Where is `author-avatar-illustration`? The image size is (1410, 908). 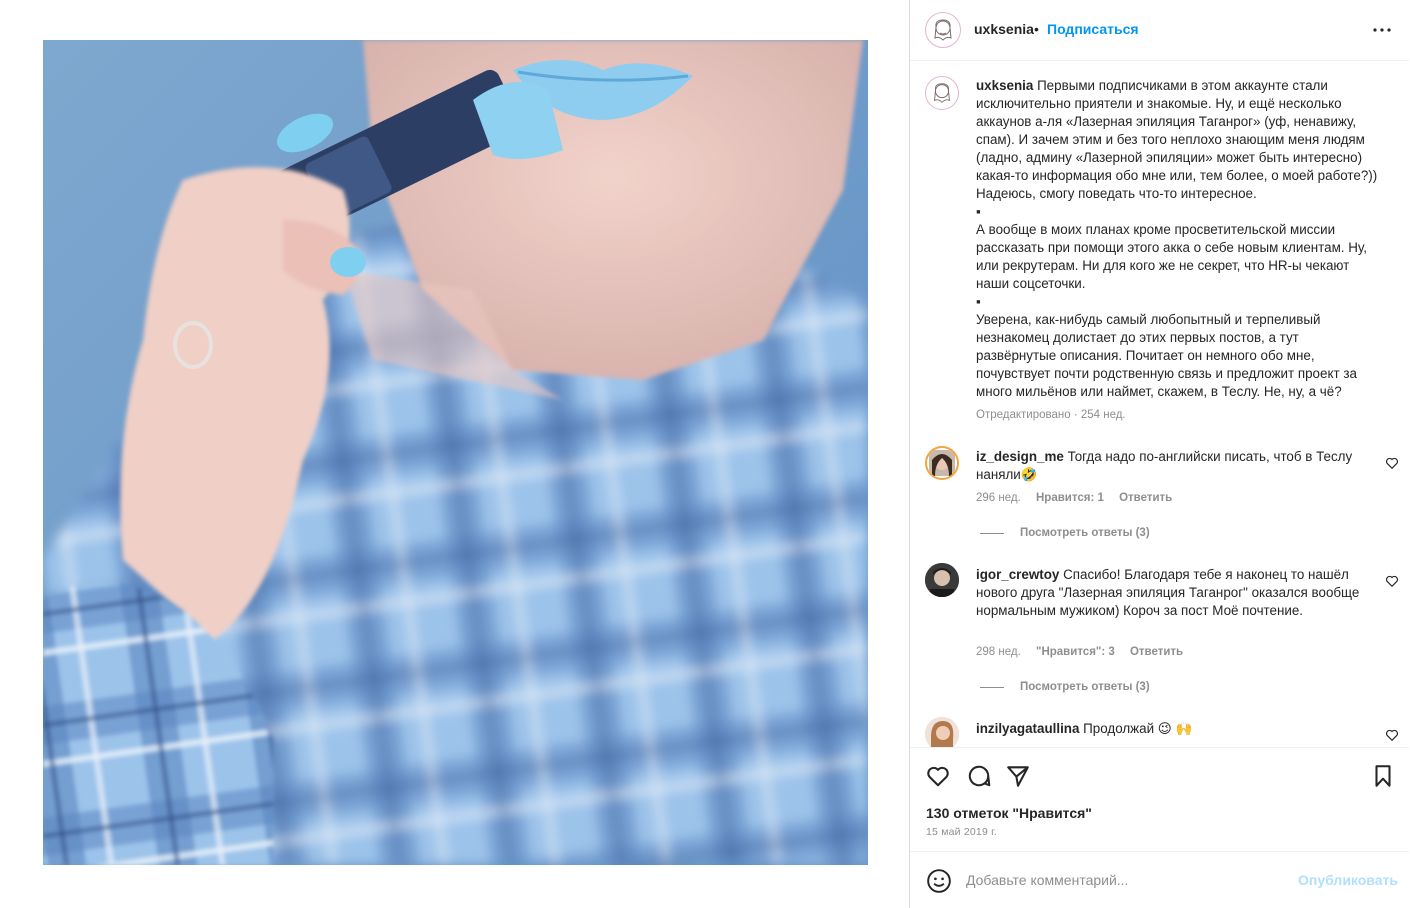 author-avatar-illustration is located at coordinates (943, 30).